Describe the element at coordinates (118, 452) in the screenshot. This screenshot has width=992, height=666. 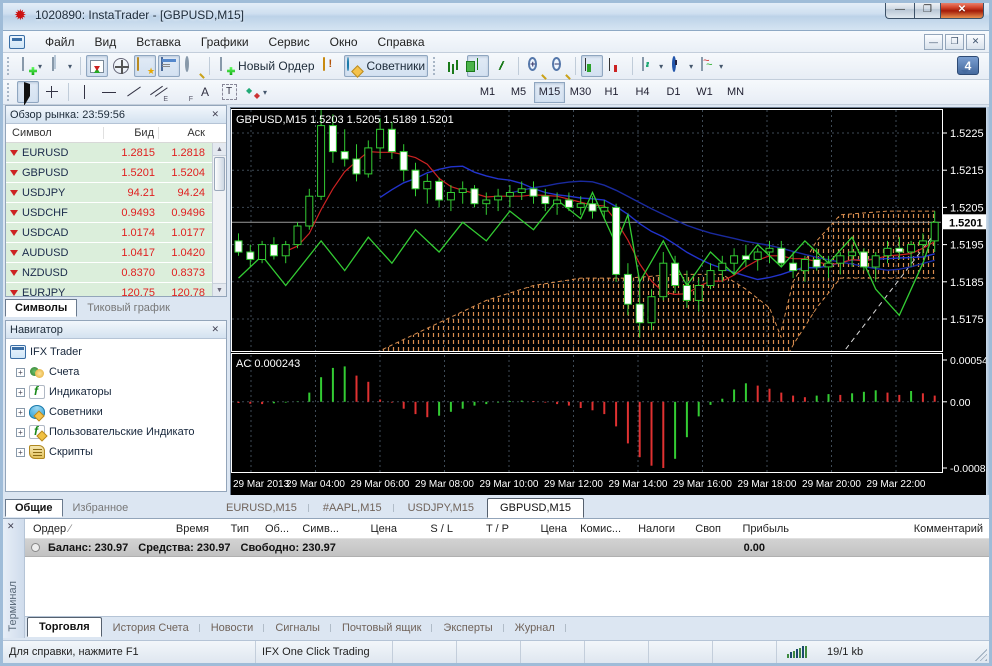
I see `tree-item-scripts: + Скрипты` at that location.